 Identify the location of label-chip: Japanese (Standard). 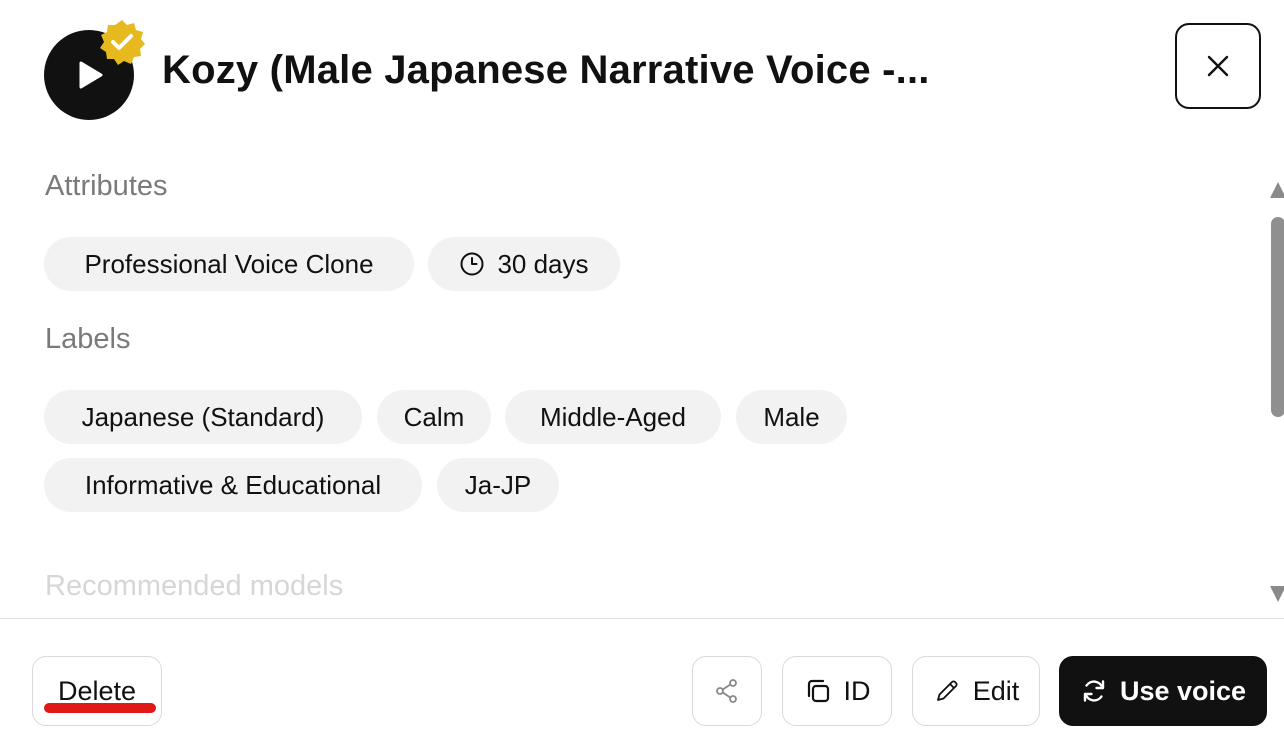
(203, 417).